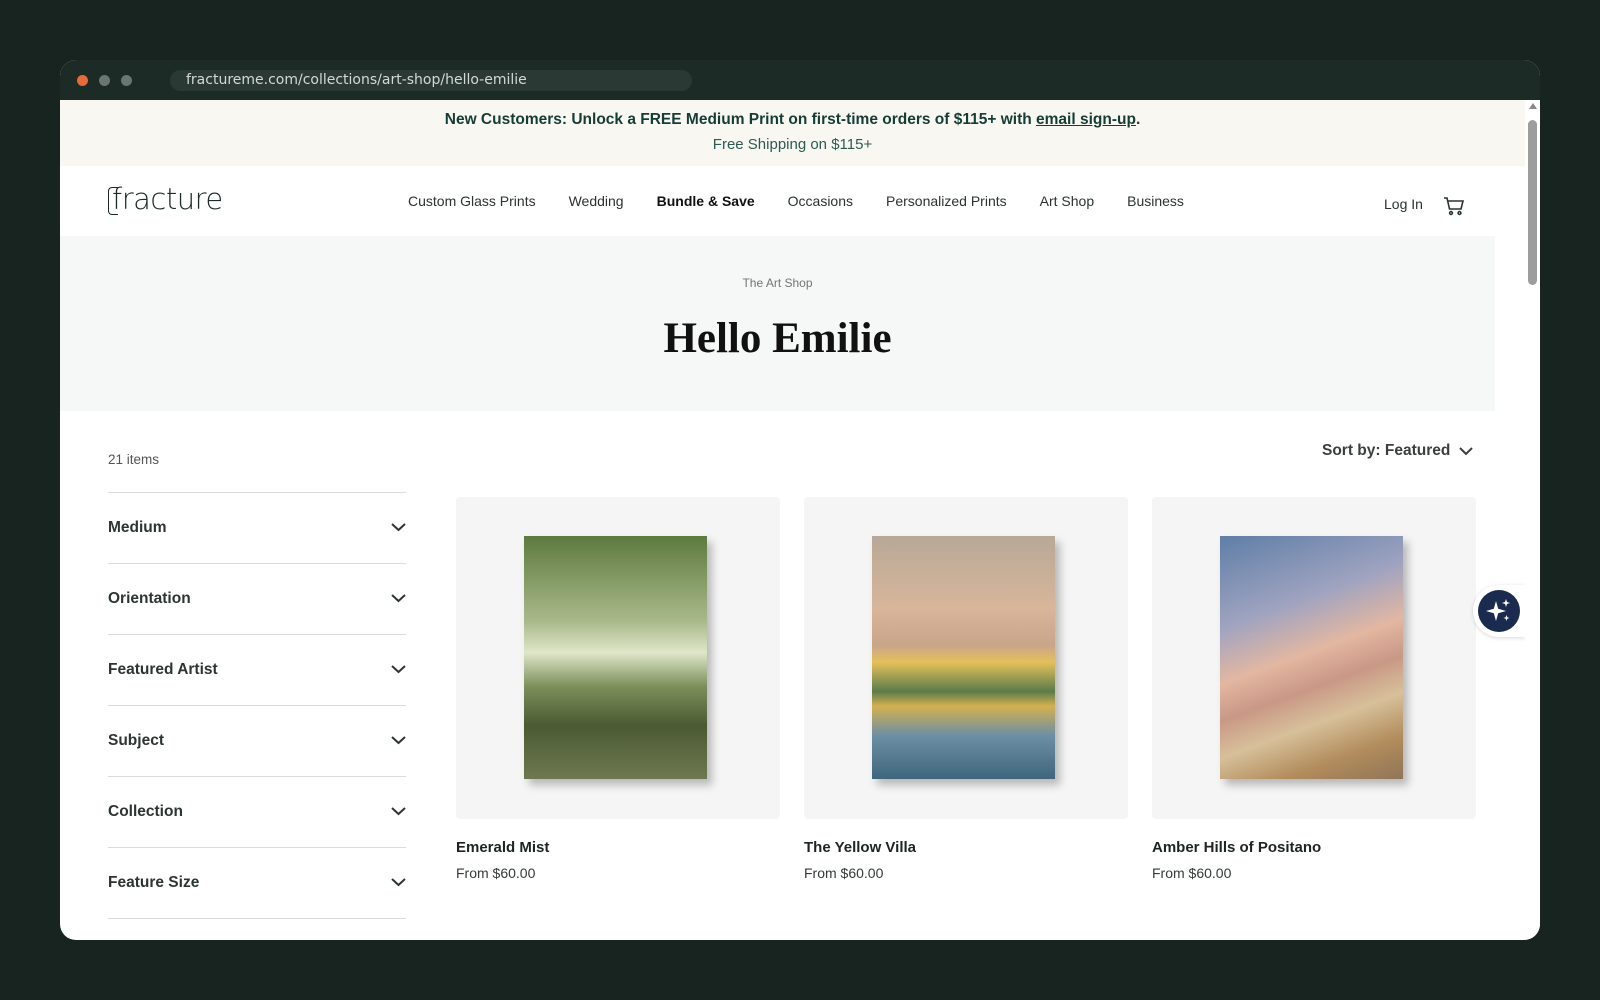 This screenshot has width=1600, height=1000. I want to click on filter-orientation: Orientation, so click(257, 598).